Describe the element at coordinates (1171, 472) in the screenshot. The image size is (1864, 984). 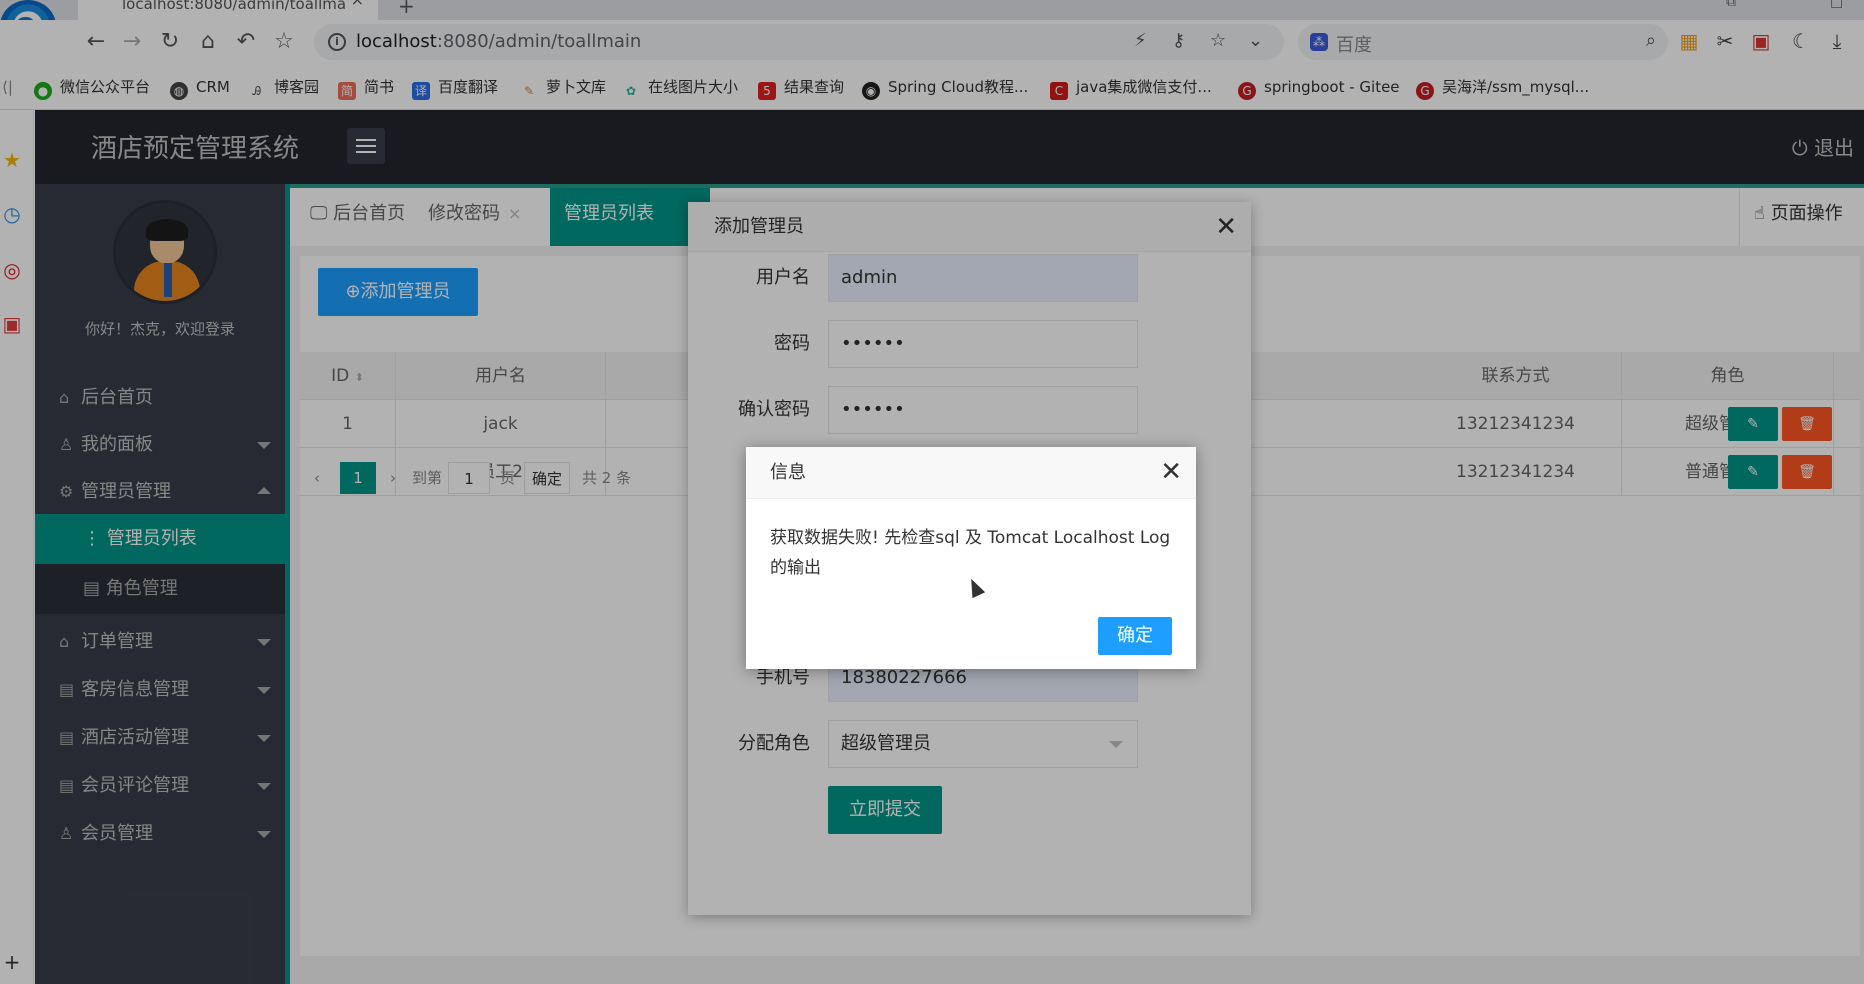
I see `close-icon: ✕` at that location.